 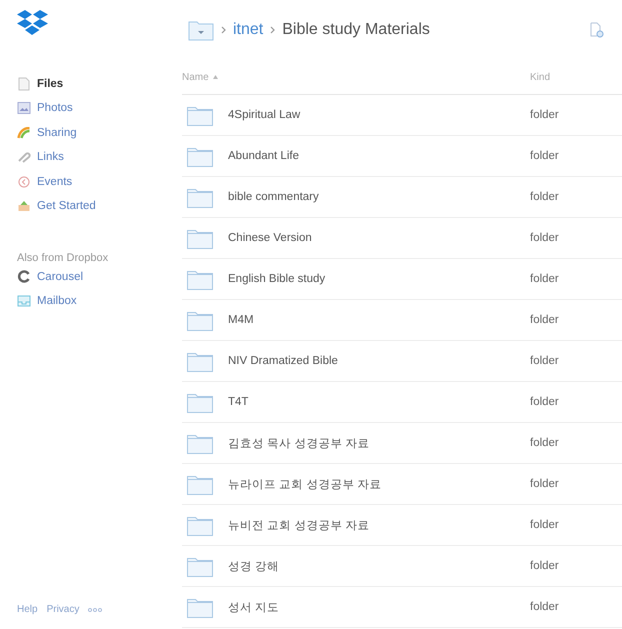 What do you see at coordinates (241, 320) in the screenshot?
I see `file-name: M4M` at bounding box center [241, 320].